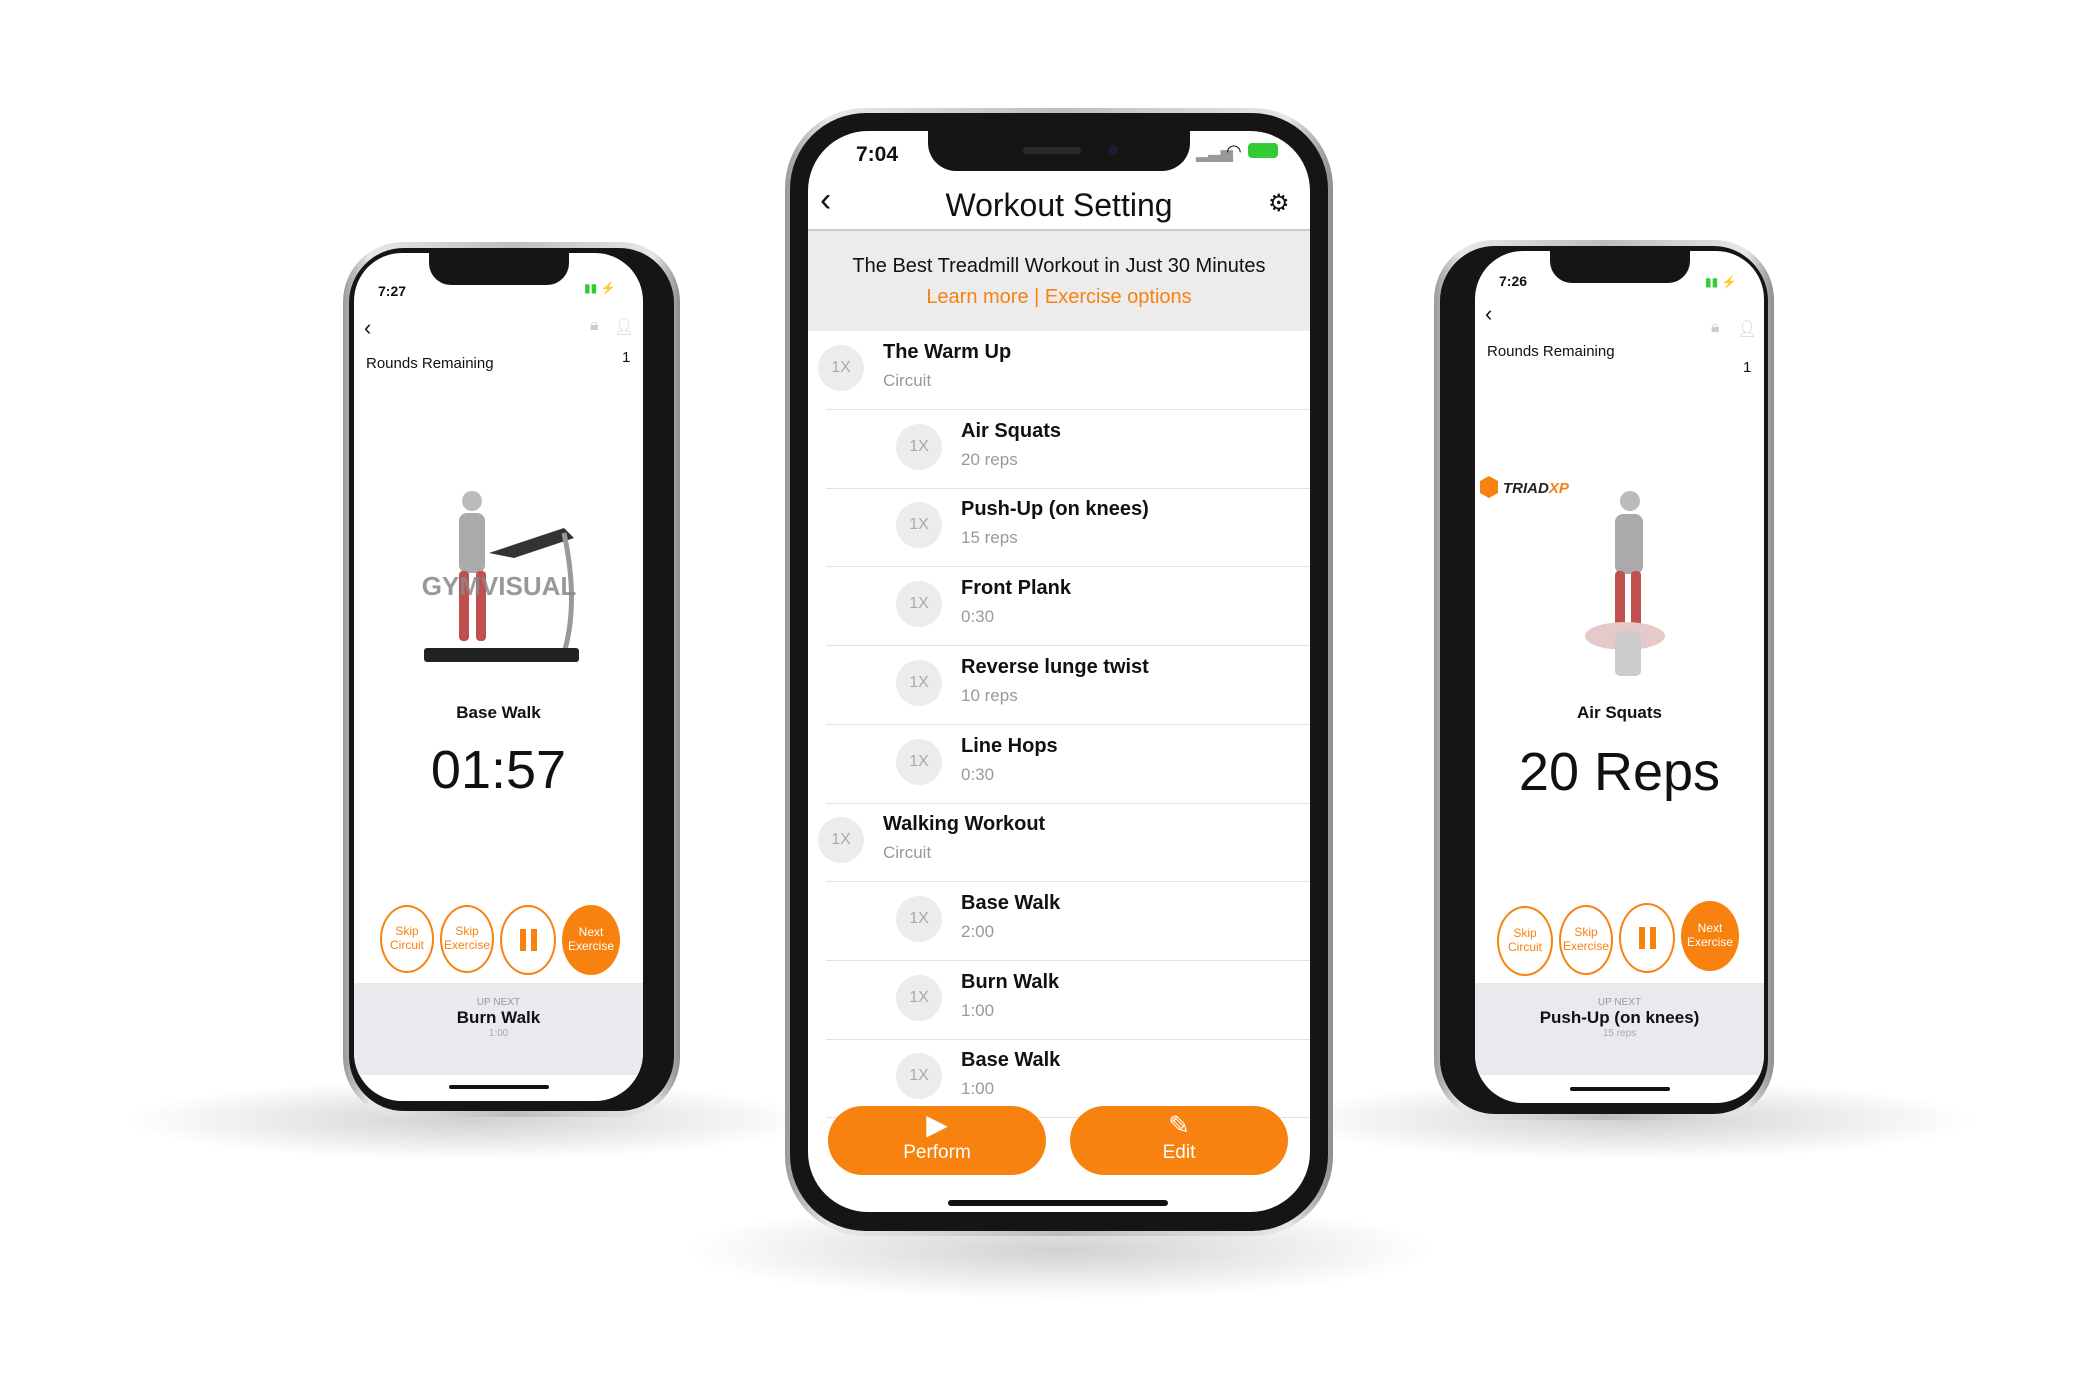  What do you see at coordinates (1179, 1152) in the screenshot?
I see `edit-label: Edit` at bounding box center [1179, 1152].